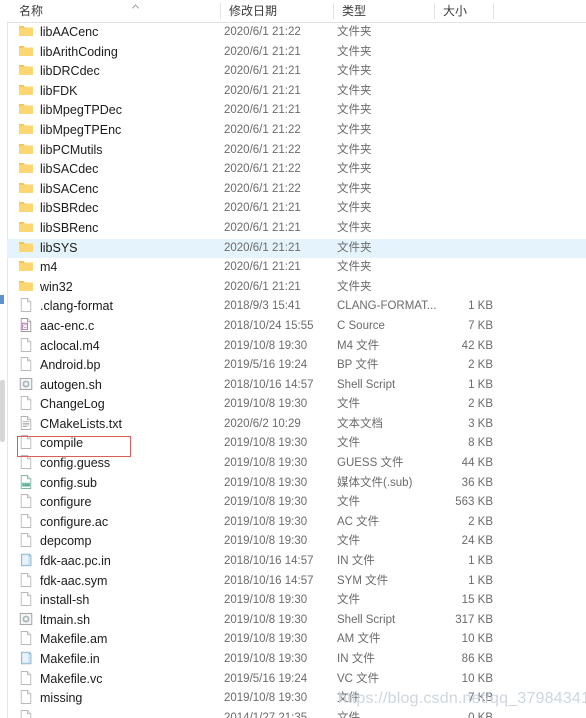 This screenshot has height=718, width=586. Describe the element at coordinates (296, 209) in the screenshot. I see `file-row: libSBRdec 2020/6/1 21:21 文件夹` at that location.